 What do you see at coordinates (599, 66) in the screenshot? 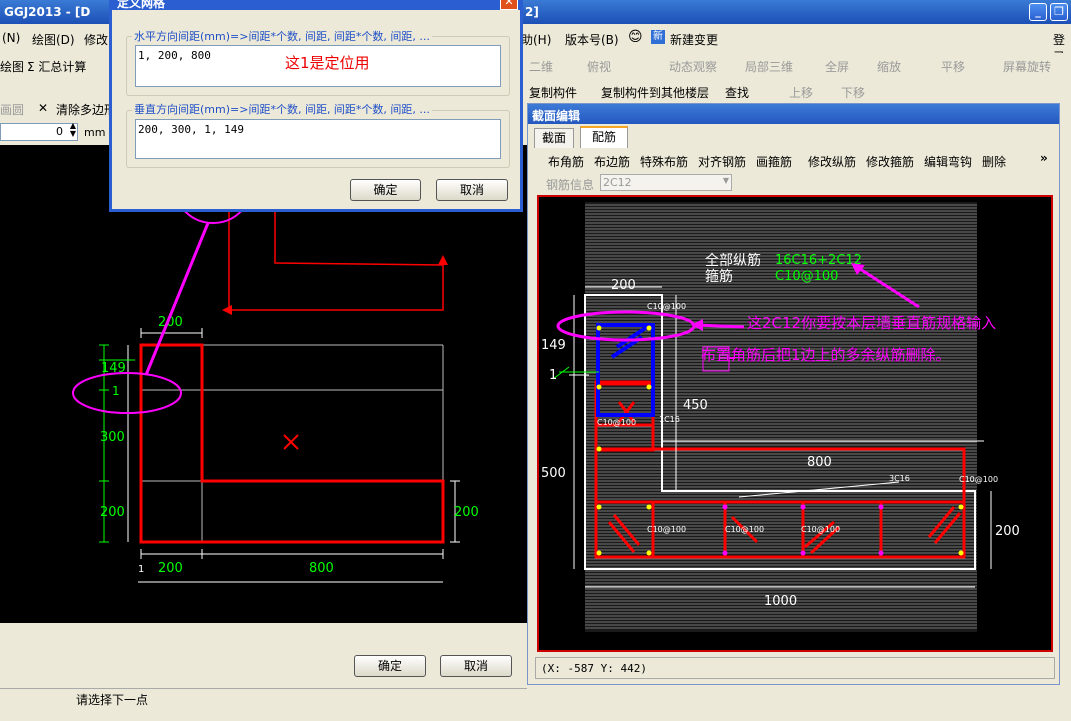
I see `toolbar-top-view: 俯视` at bounding box center [599, 66].